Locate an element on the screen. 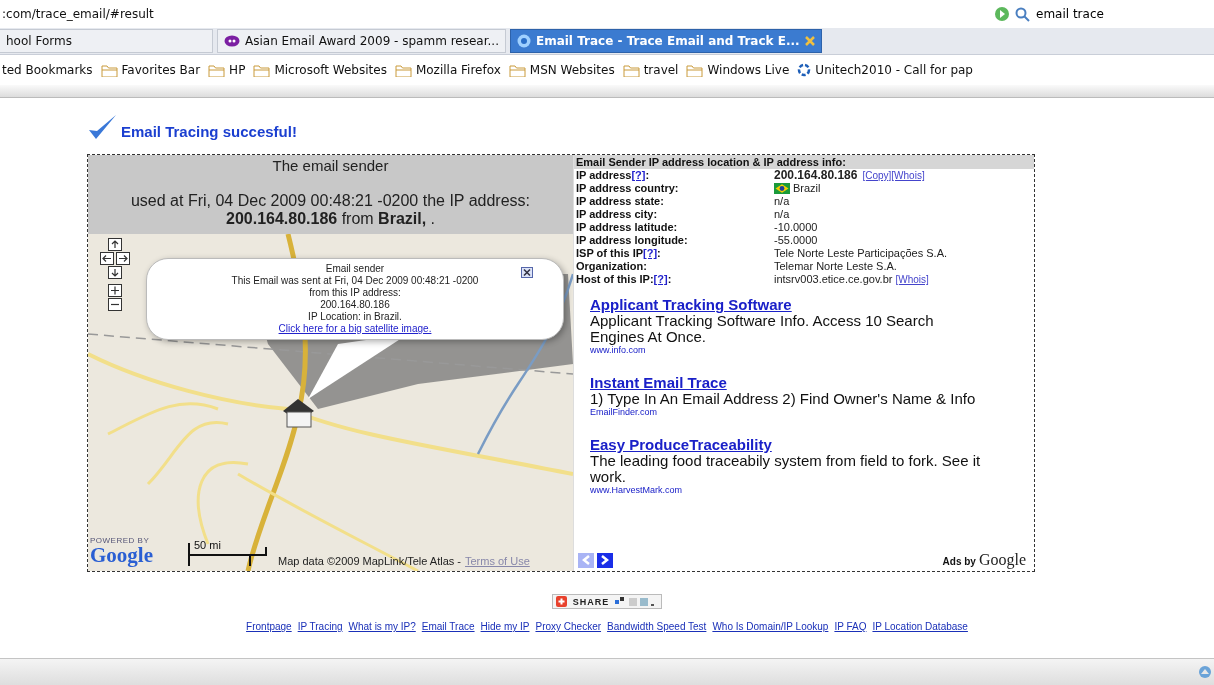 The height and width of the screenshot is (685, 1214). bookmark-item: ted Bookmarks is located at coordinates (47, 70).